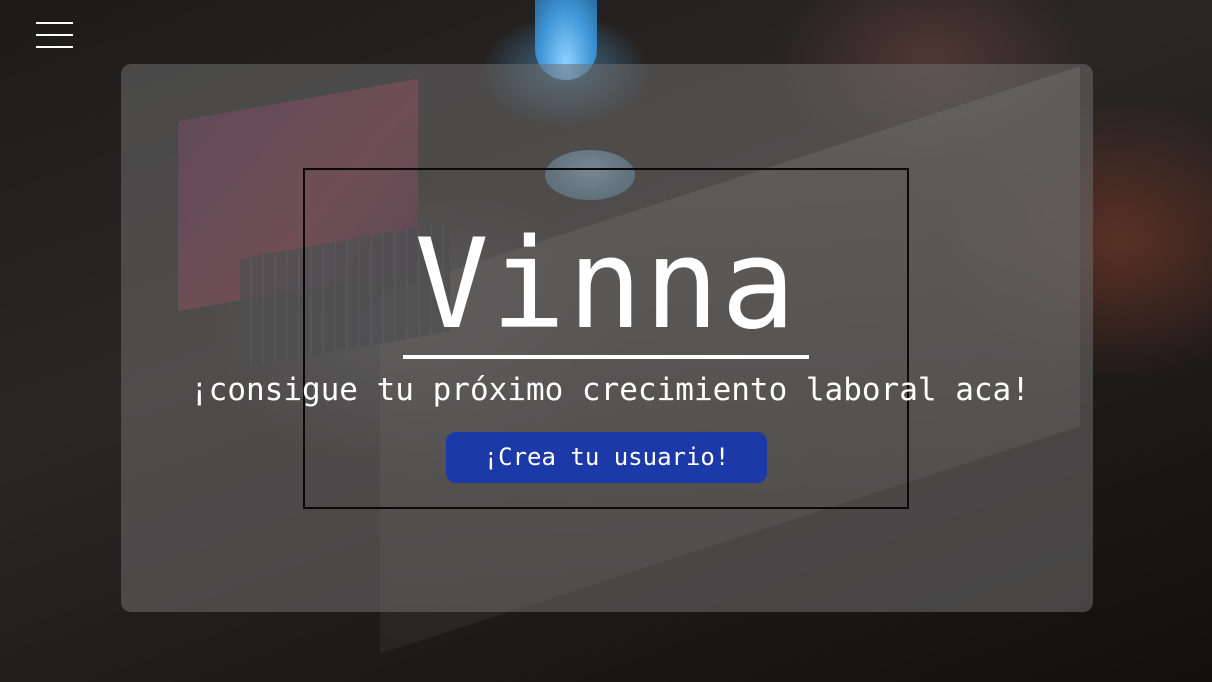 The height and width of the screenshot is (682, 1212). I want to click on menu-line-middle, so click(54, 35).